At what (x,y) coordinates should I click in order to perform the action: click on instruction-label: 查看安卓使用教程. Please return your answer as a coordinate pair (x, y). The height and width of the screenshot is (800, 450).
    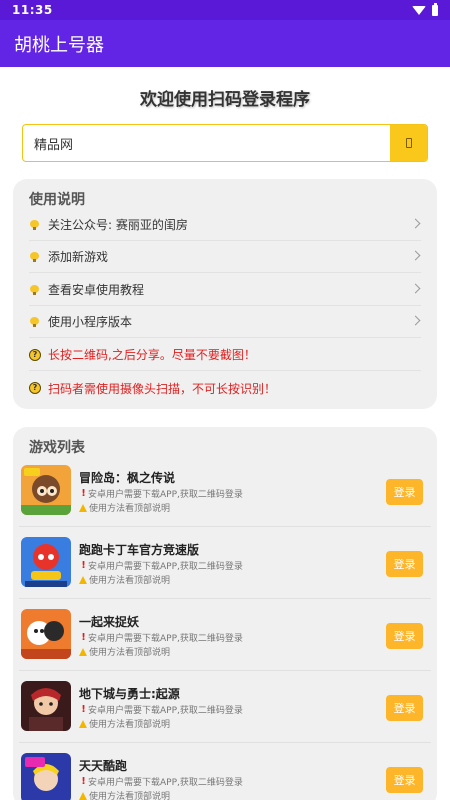
    Looking at the image, I should click on (96, 290).